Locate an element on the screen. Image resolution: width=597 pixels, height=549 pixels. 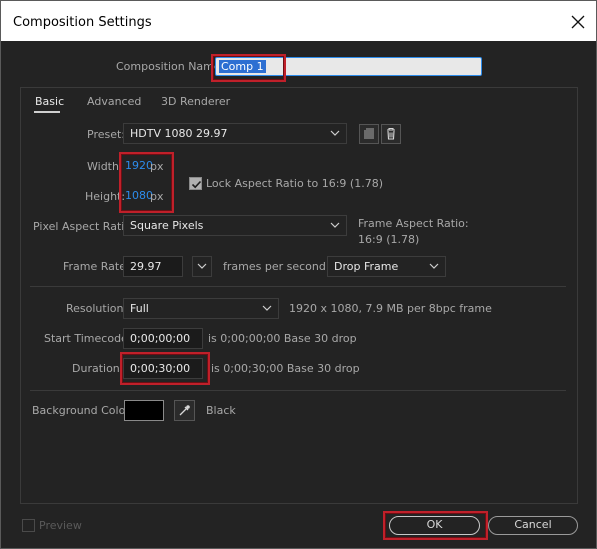
save-preset-icon is located at coordinates (369, 134).